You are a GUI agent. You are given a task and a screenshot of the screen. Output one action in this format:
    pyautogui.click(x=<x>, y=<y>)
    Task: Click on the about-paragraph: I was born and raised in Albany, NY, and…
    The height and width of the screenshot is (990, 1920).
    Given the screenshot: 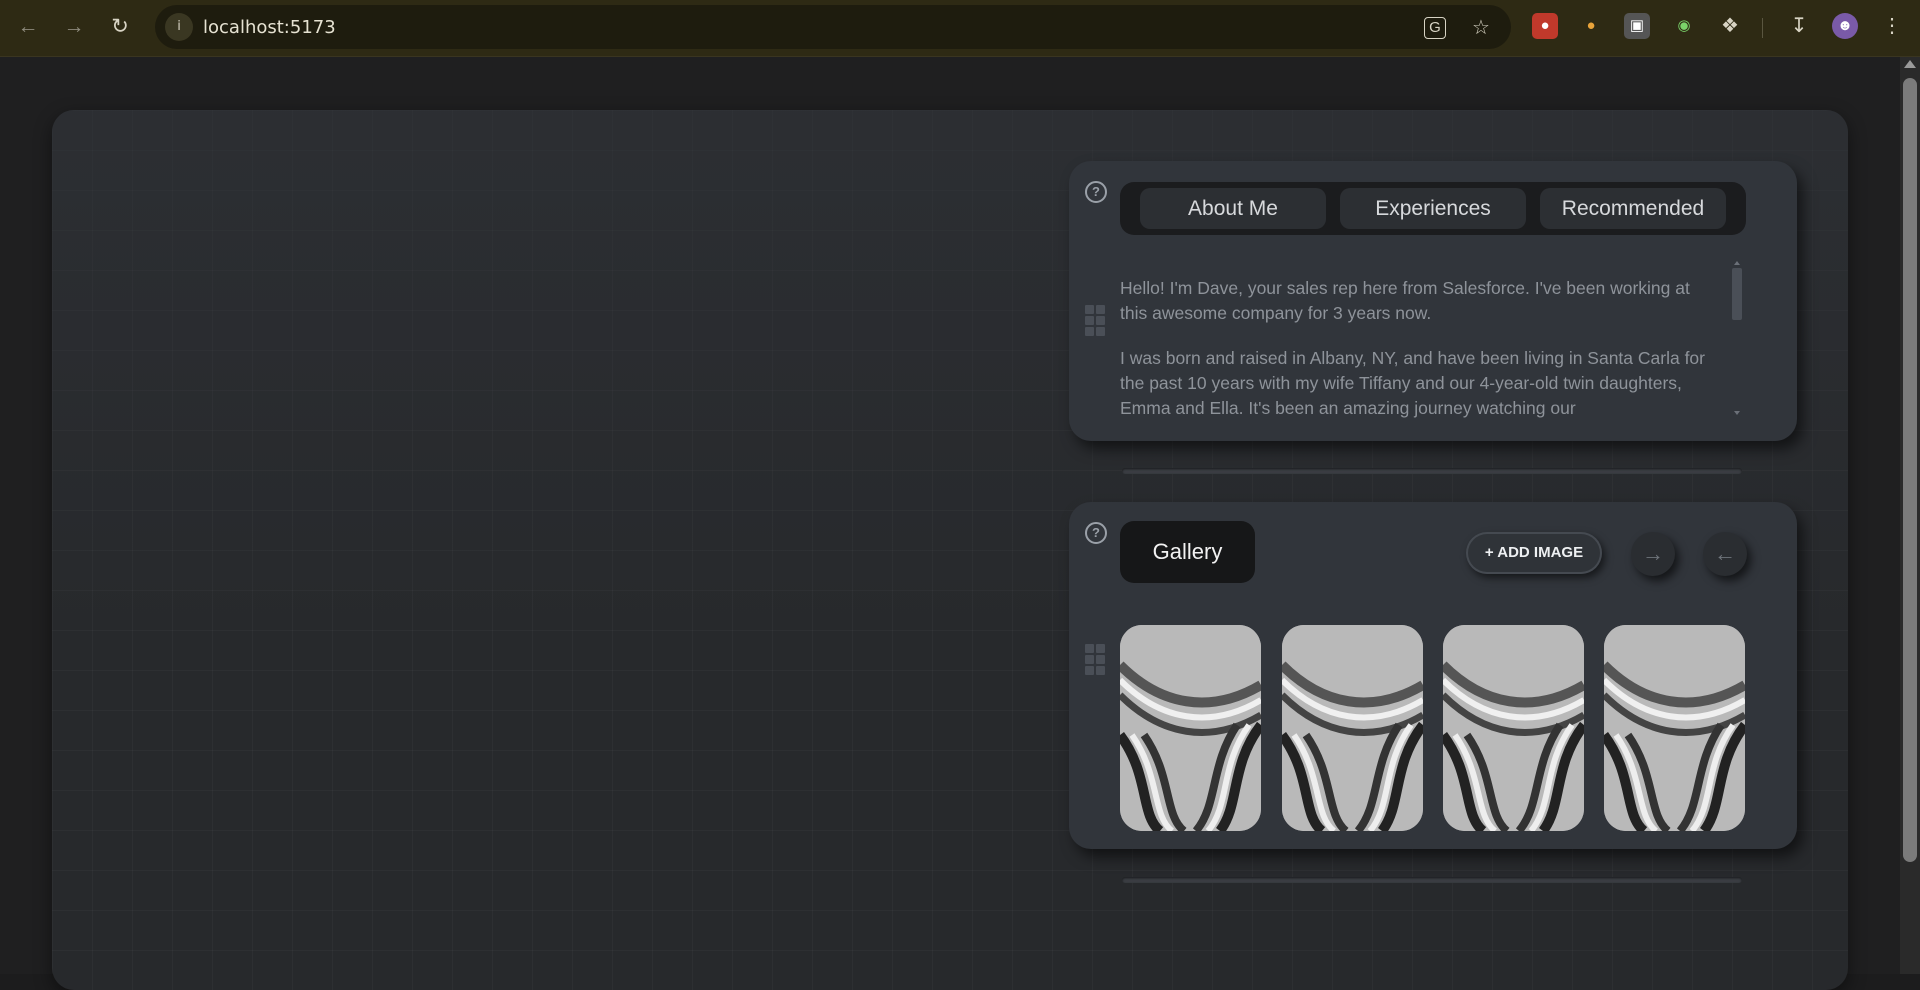 What is the action you would take?
    pyautogui.click(x=1412, y=383)
    